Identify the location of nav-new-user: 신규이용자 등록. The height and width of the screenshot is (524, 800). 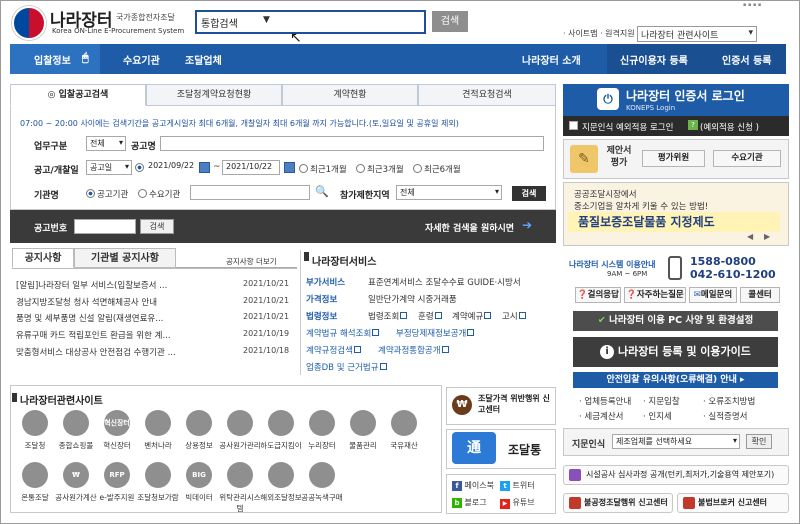
(654, 59).